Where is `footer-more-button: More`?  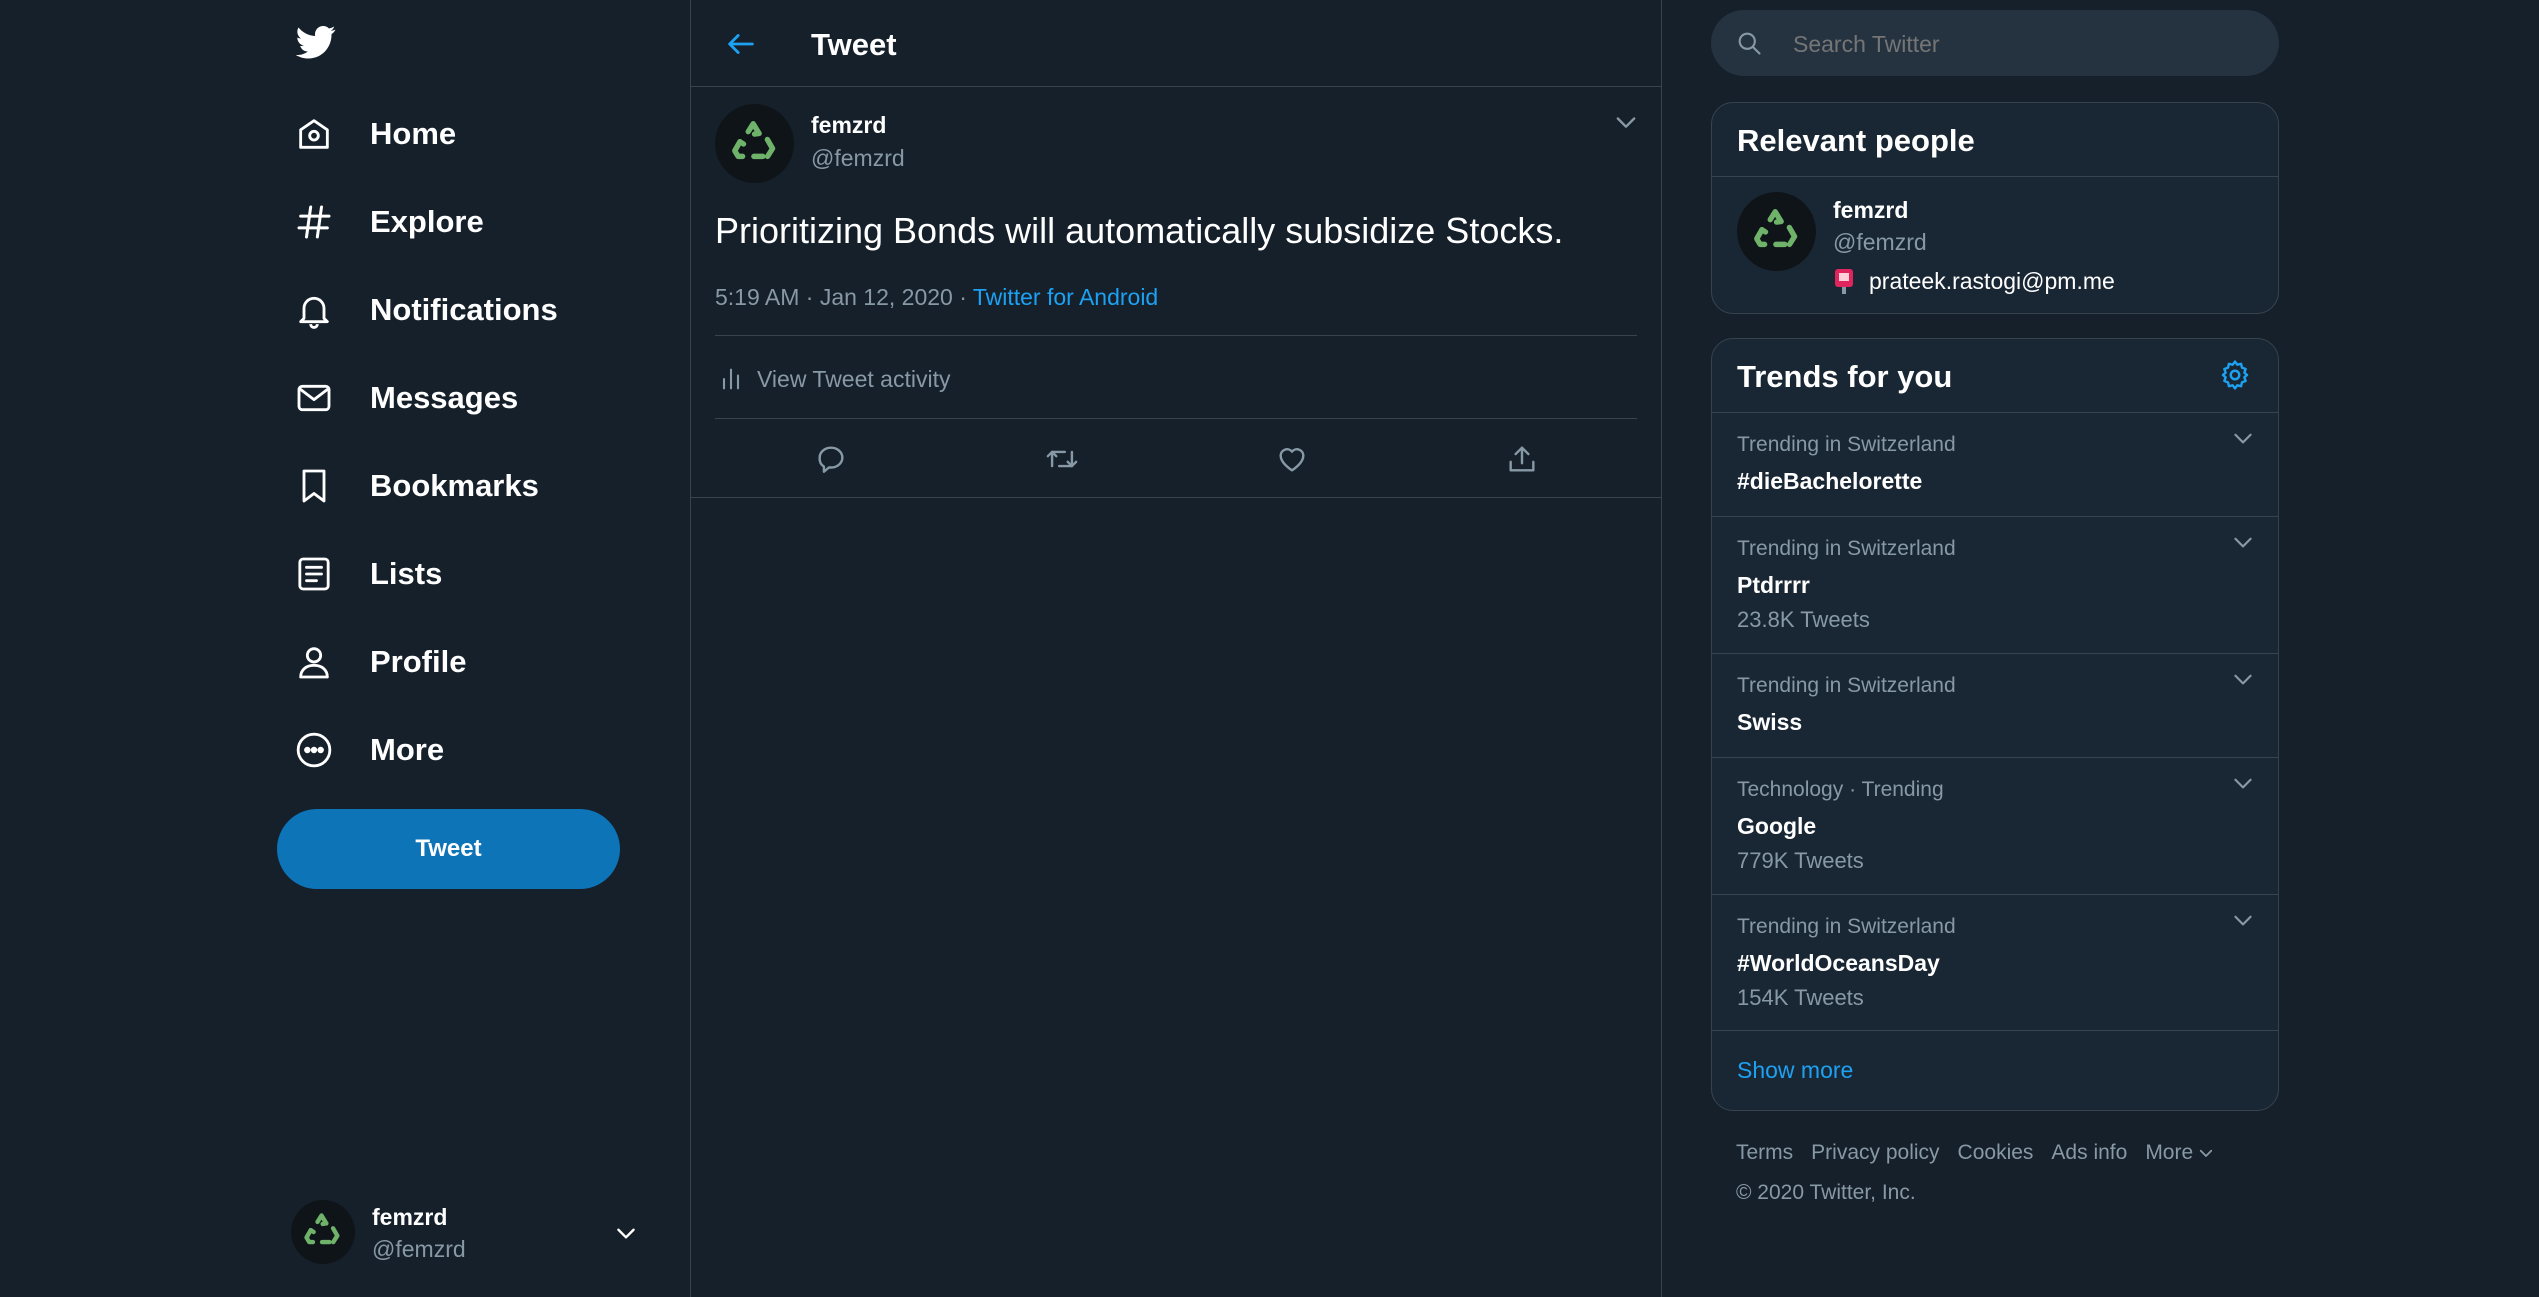
footer-more-button: More is located at coordinates (2180, 1153).